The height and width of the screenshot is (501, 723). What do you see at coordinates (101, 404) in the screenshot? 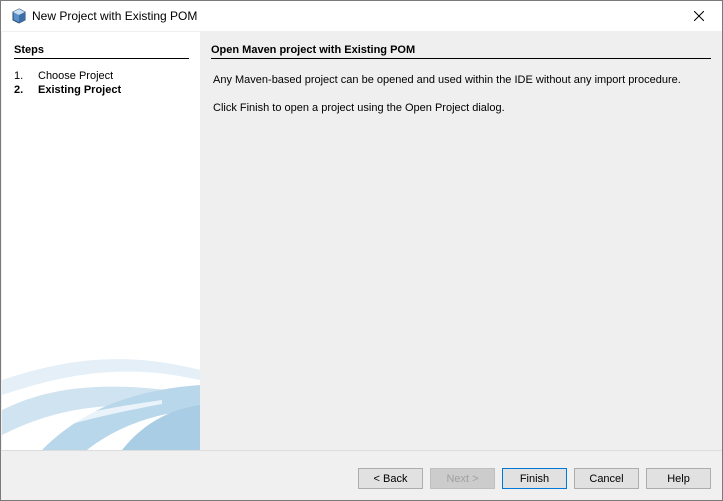
I see `netbeans-swoosh-graphic` at bounding box center [101, 404].